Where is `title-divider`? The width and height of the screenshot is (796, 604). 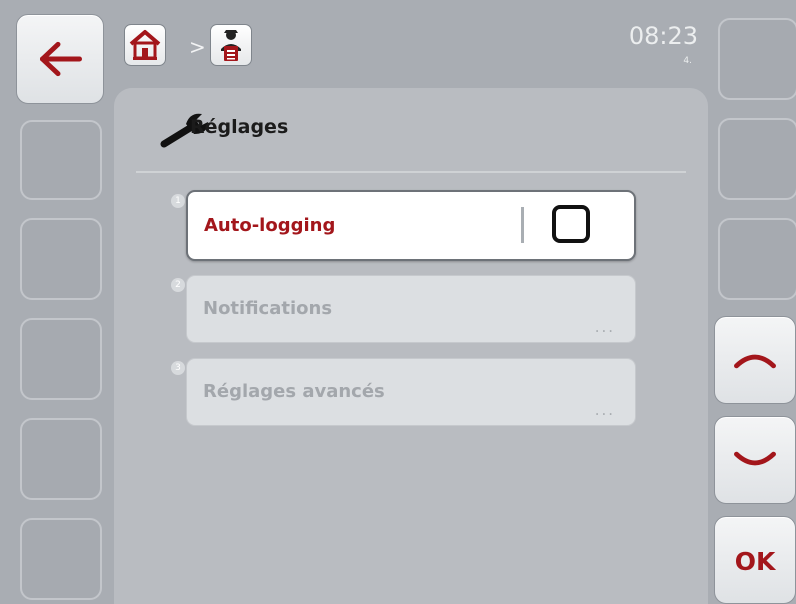
title-divider is located at coordinates (411, 172).